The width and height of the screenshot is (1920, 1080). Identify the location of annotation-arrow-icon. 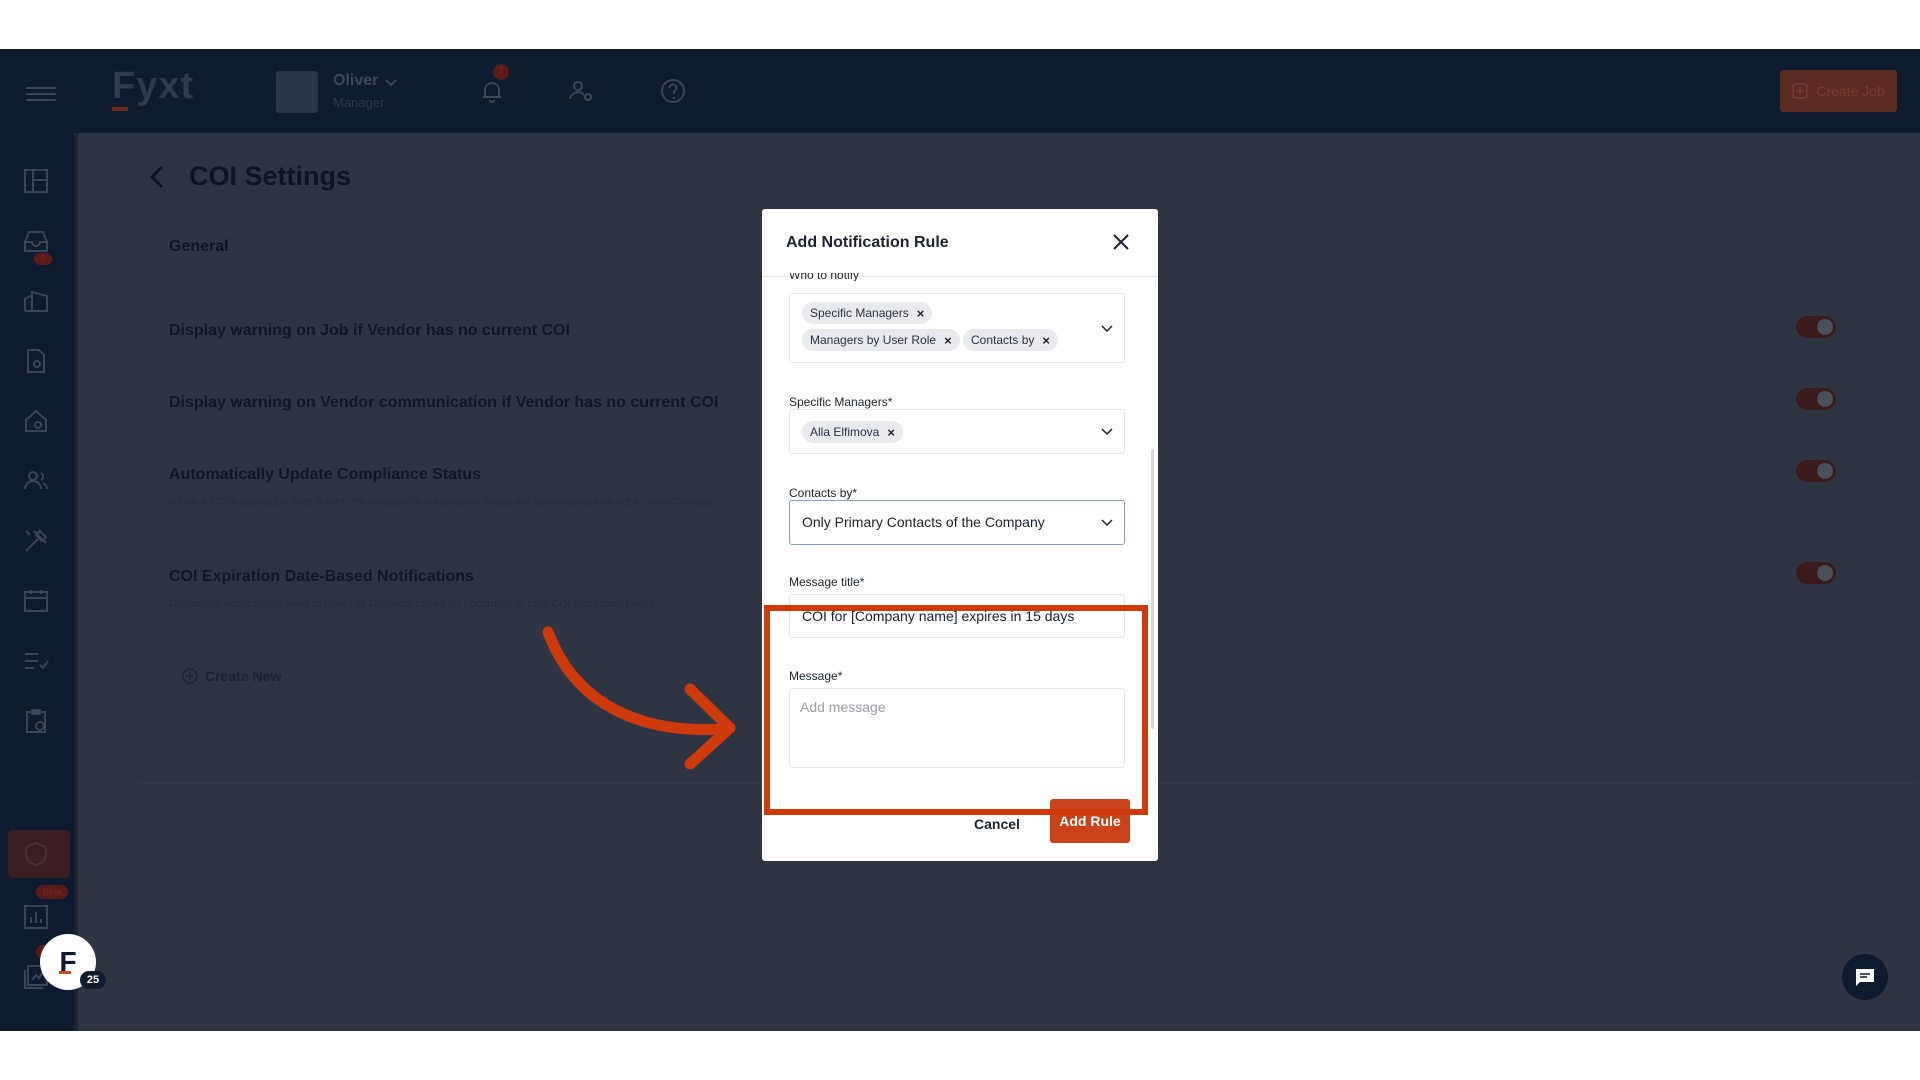
(639, 698).